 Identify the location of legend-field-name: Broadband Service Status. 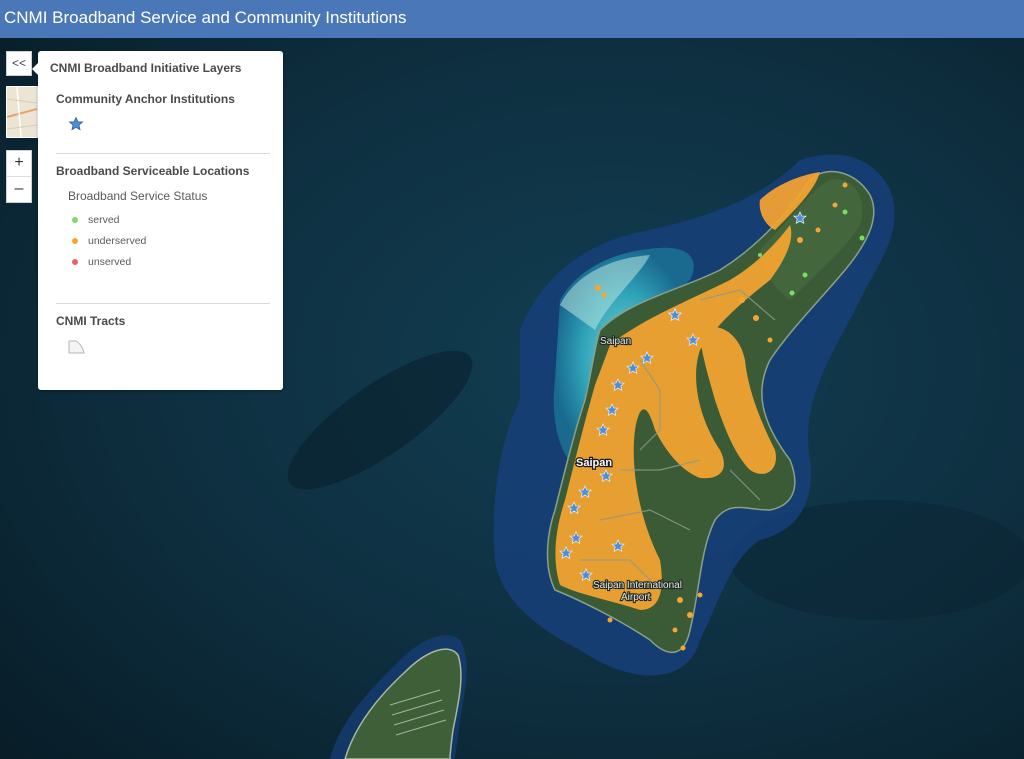
(138, 196).